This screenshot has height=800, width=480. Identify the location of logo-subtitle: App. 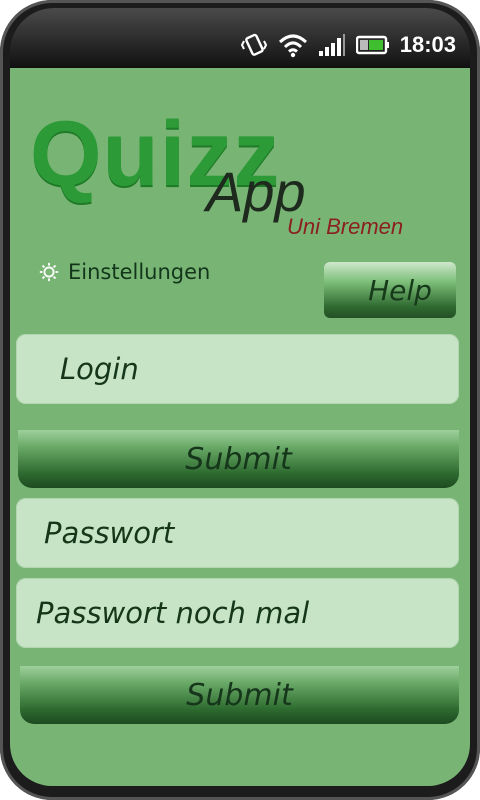
(256, 191).